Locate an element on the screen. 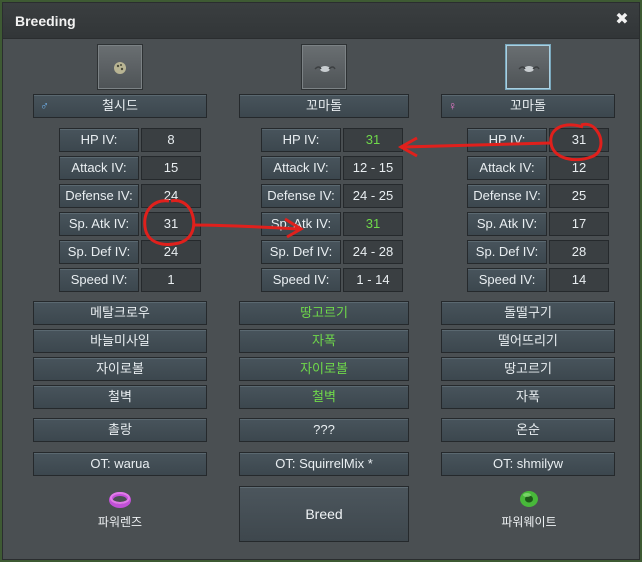  iv-value-defense: 24 is located at coordinates (171, 196).